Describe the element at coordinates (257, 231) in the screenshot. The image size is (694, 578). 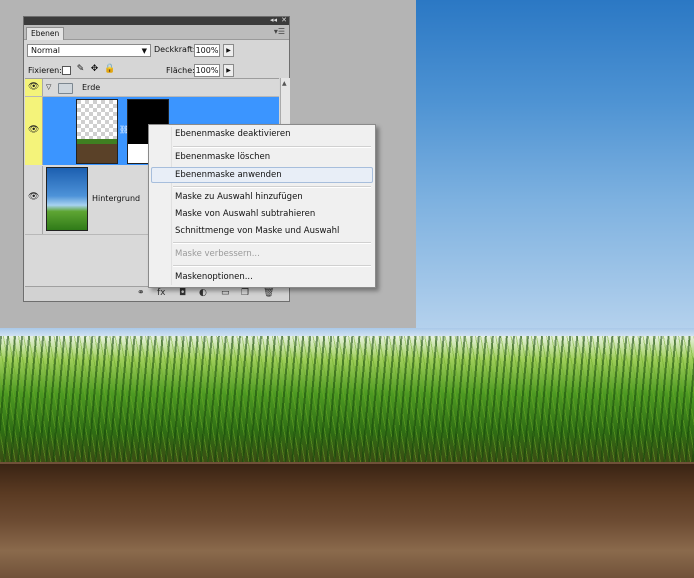
I see `menu-item-intersect-mask-selection: Schnittmenge von Maske und Auswahl` at that location.